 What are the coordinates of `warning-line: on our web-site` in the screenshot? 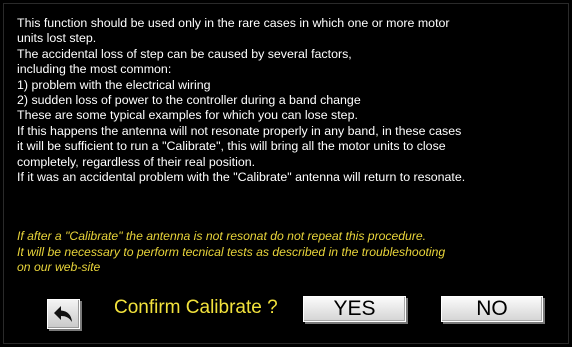 It's located at (59, 267).